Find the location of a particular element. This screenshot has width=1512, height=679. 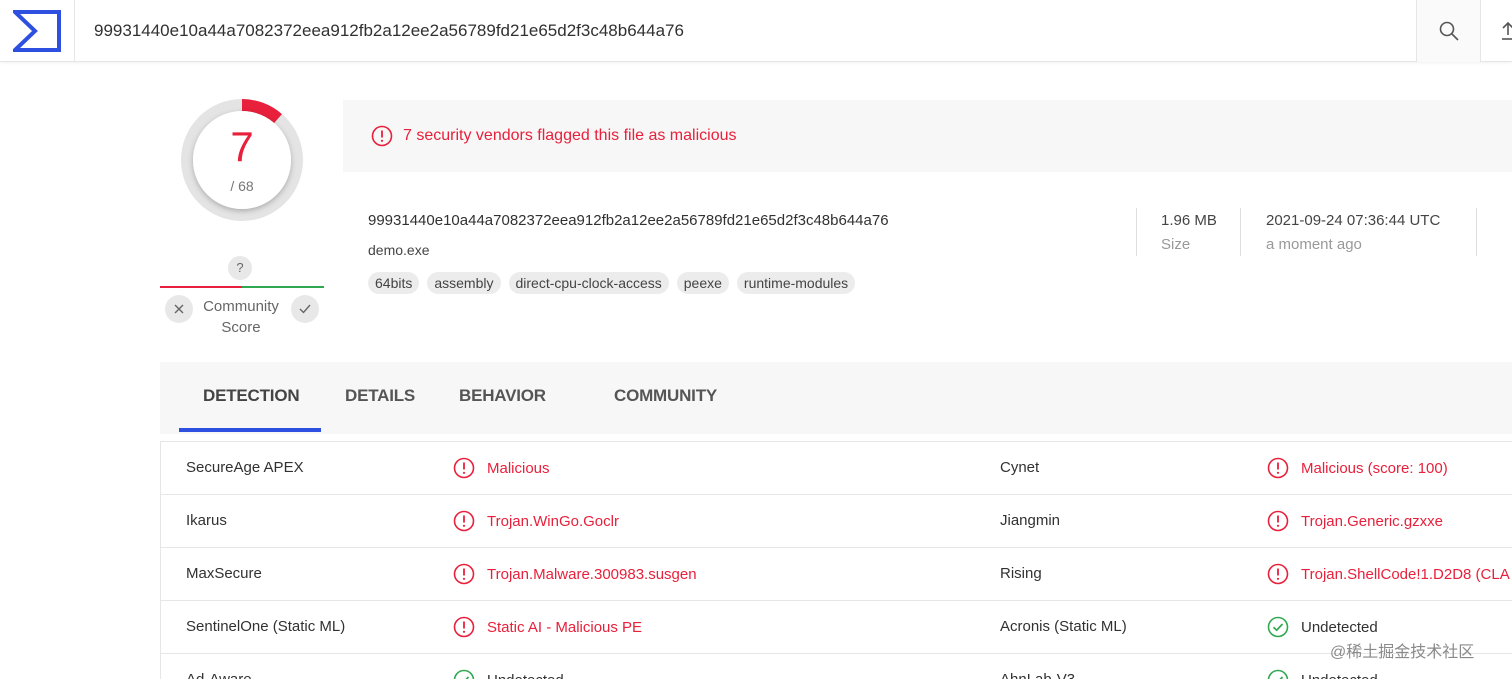

virustotal-logo-icon is located at coordinates (37, 31).